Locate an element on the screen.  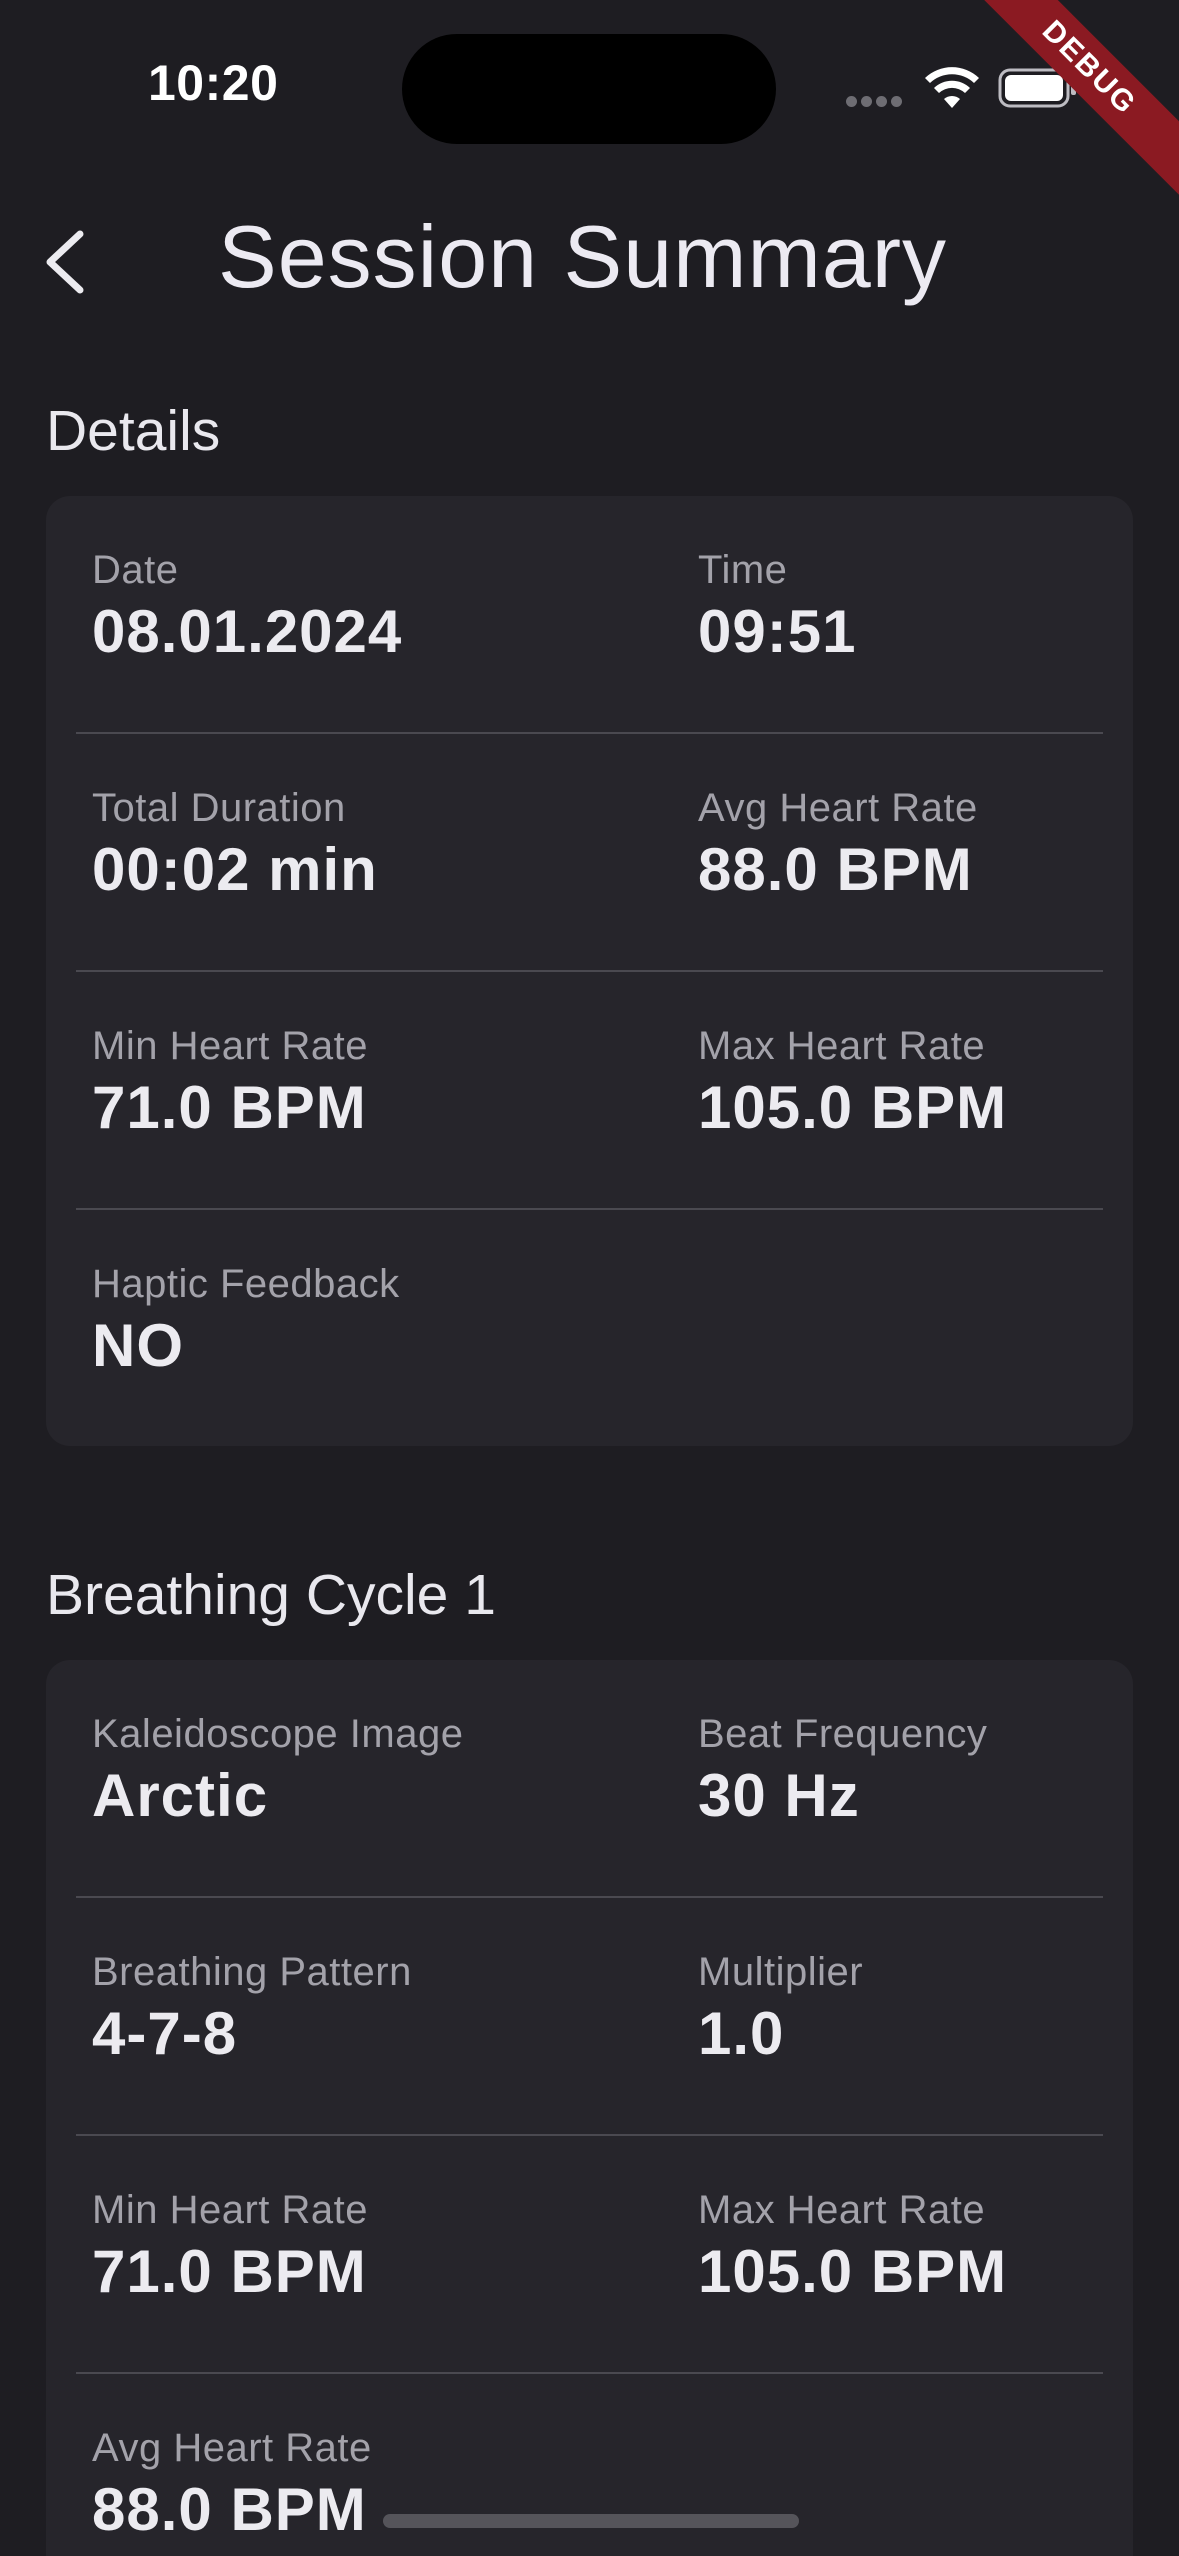
date-field: Date 08.01.2024 is located at coordinates (247, 607).